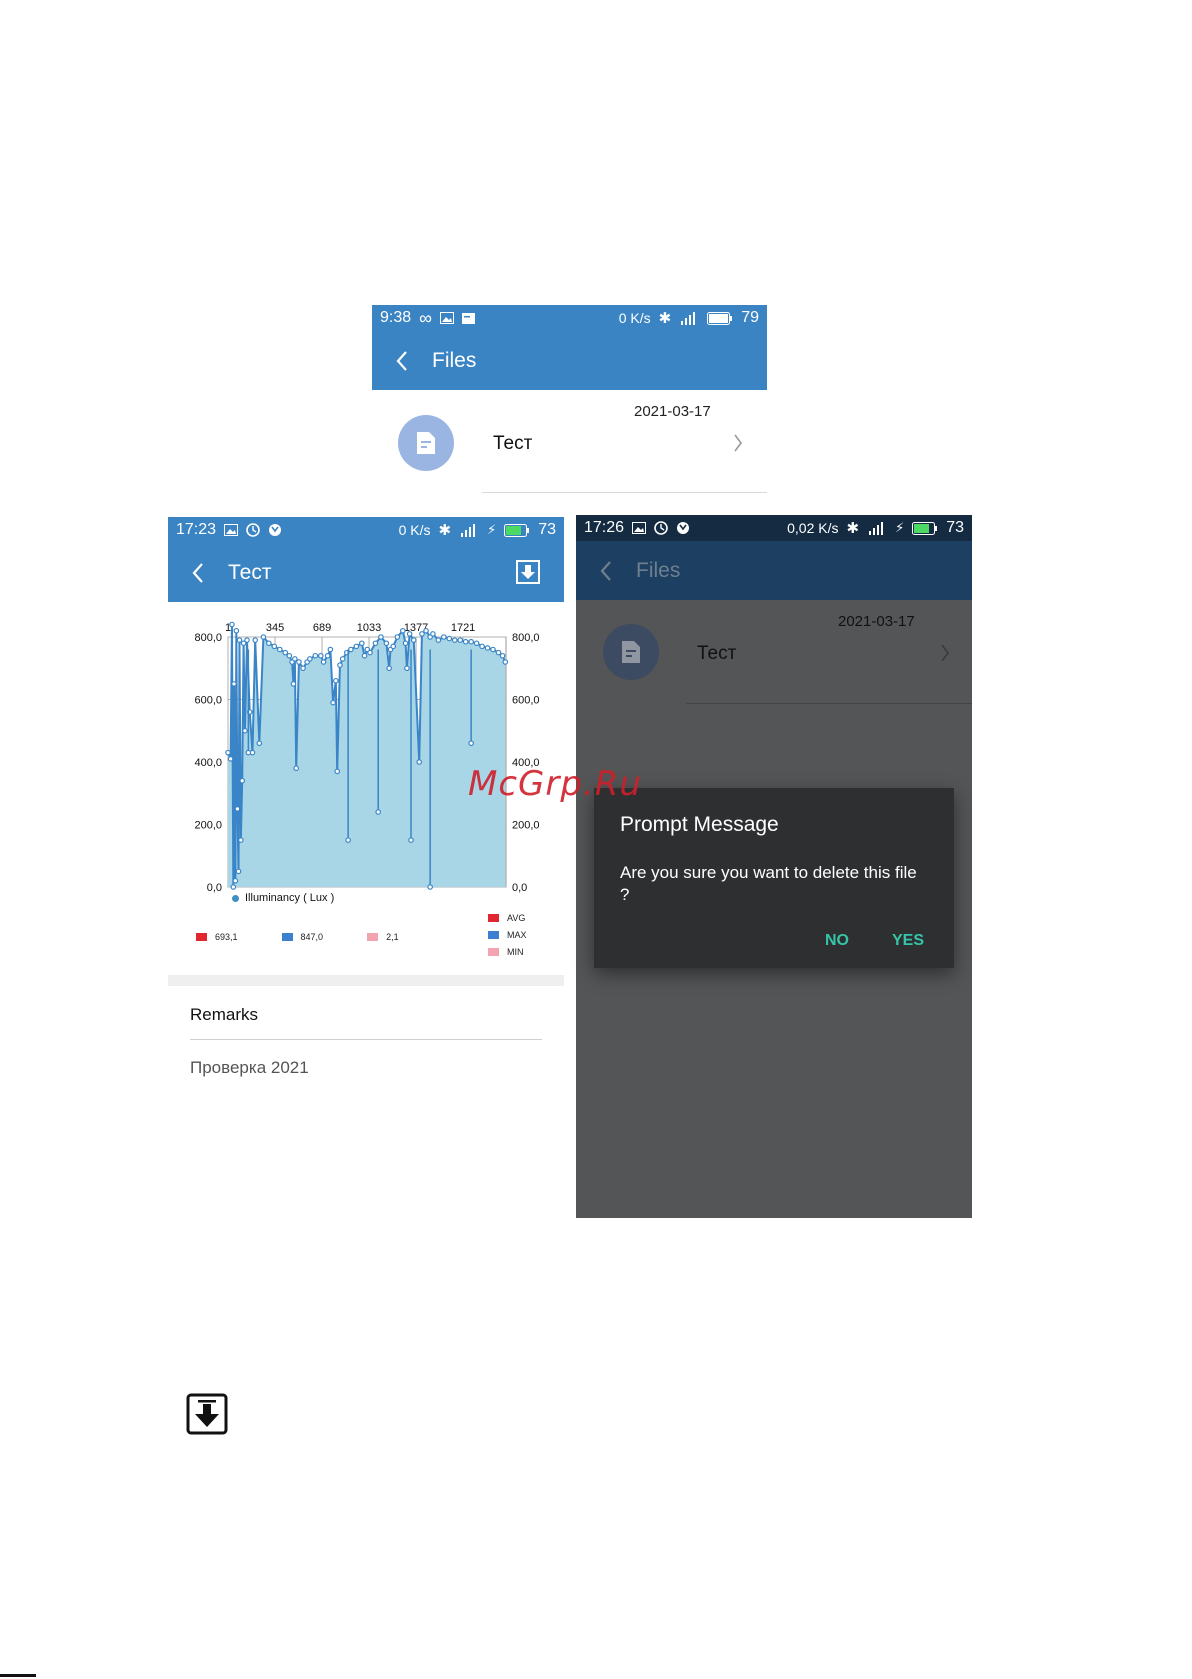 This screenshot has width=1192, height=1679. Describe the element at coordinates (18, 1675) in the screenshot. I see `footer-rule` at that location.